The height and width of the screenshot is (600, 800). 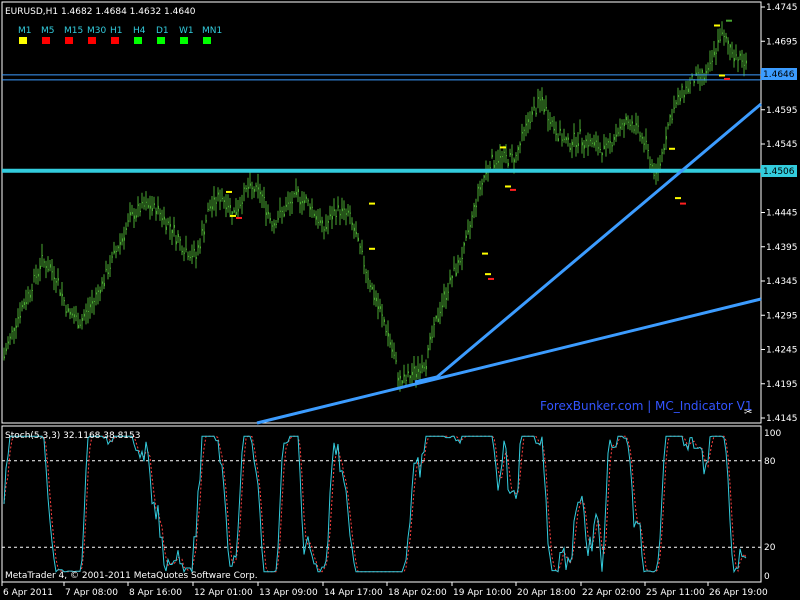 What do you see at coordinates (779, 75) in the screenshot?
I see `current-price-label: 1.4646` at bounding box center [779, 75].